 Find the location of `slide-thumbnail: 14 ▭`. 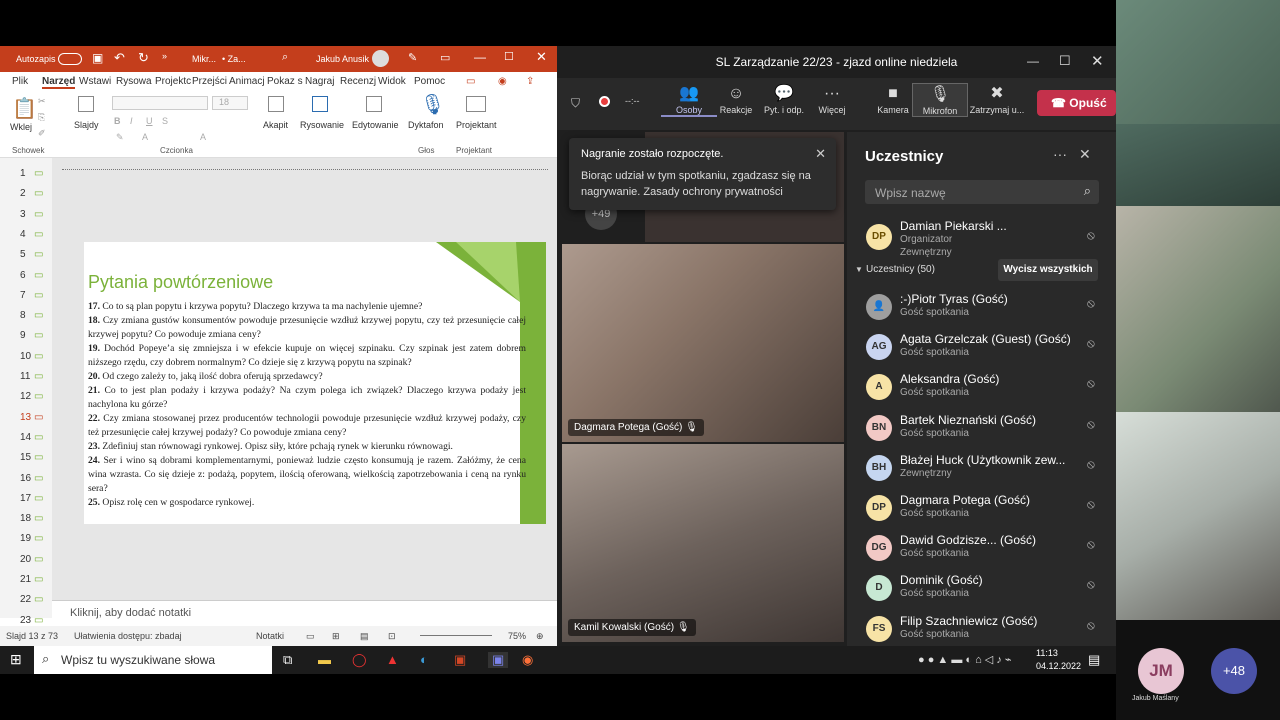

slide-thumbnail: 14 ▭ is located at coordinates (31, 437).